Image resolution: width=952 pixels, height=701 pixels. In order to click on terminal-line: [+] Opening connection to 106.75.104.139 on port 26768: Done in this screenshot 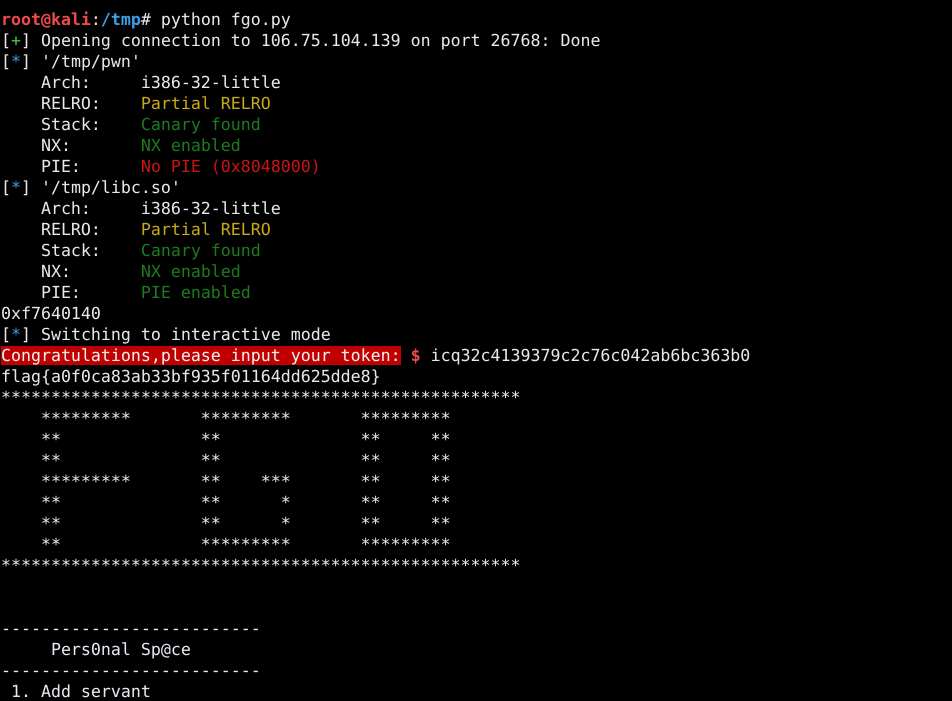, I will do `click(301, 40)`.